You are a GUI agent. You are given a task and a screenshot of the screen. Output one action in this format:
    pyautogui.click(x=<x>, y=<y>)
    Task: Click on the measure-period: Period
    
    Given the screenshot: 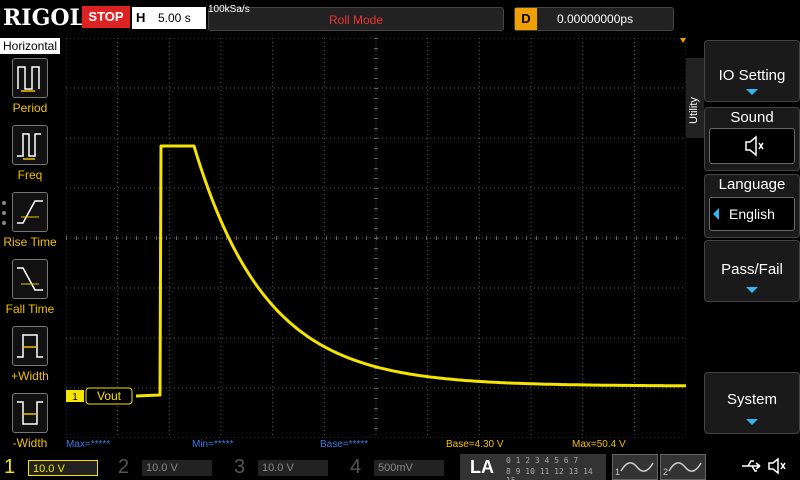 What is the action you would take?
    pyautogui.click(x=30, y=89)
    